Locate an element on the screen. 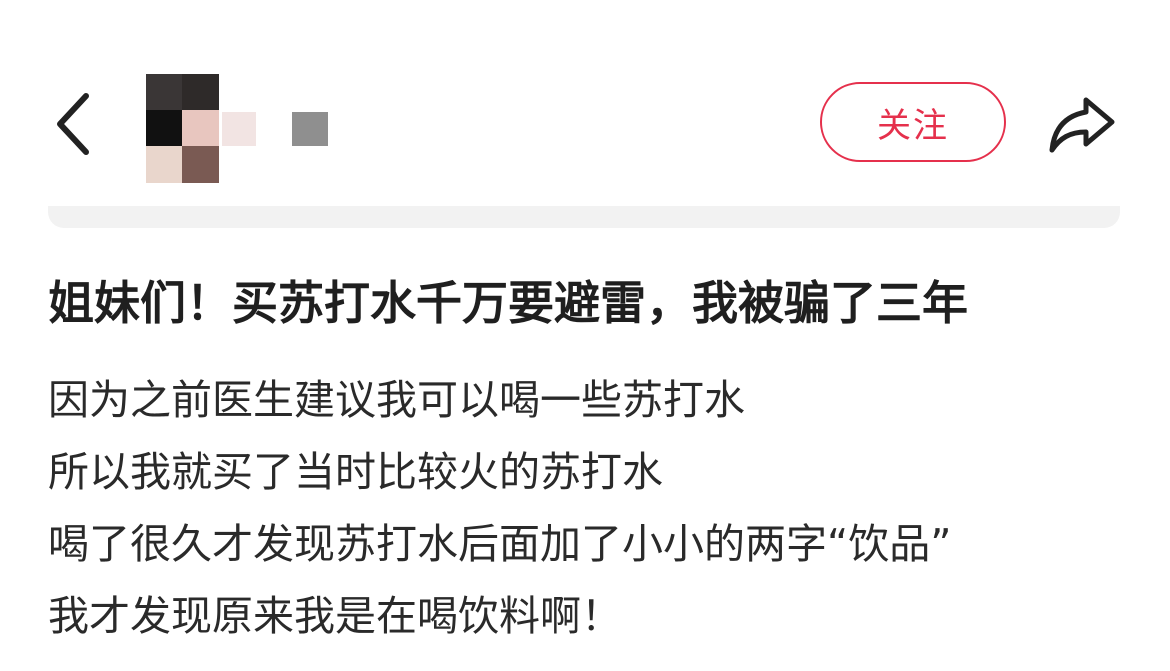 This screenshot has width=1170, height=671. author-name-blurred is located at coordinates (239, 129).